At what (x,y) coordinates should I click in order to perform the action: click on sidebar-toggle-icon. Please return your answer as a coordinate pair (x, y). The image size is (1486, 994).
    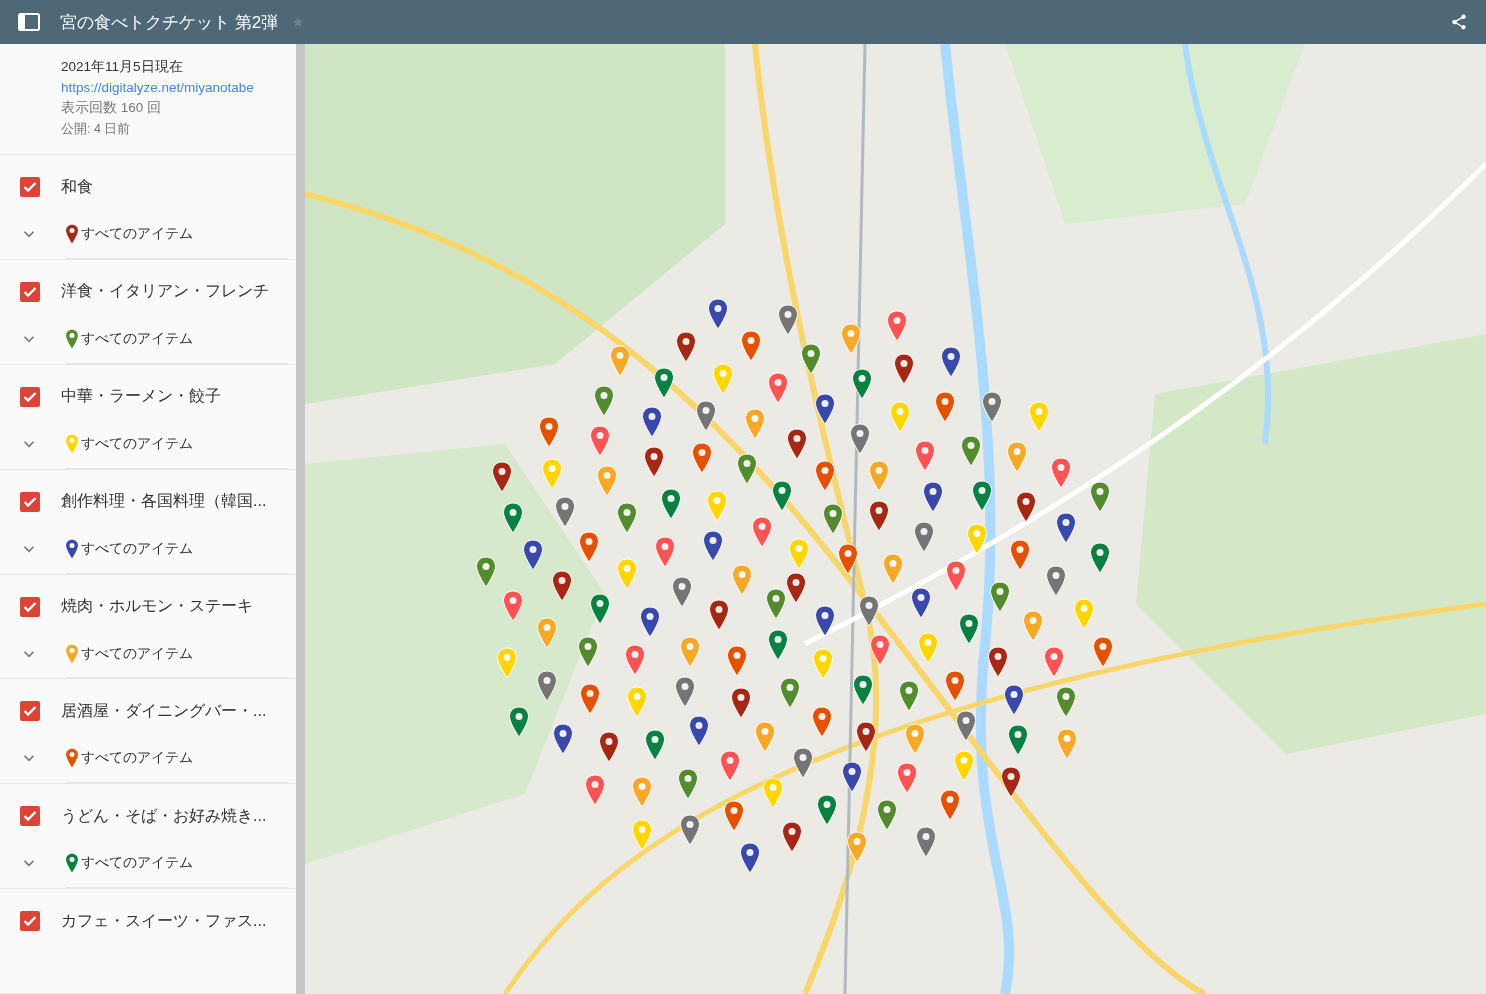
    Looking at the image, I should click on (29, 22).